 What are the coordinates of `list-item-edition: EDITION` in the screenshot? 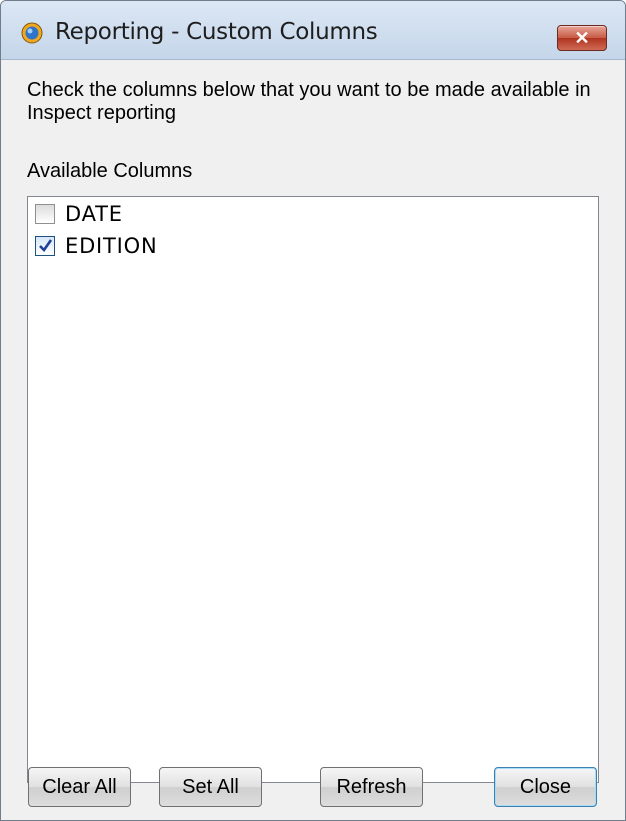 It's located at (96, 246).